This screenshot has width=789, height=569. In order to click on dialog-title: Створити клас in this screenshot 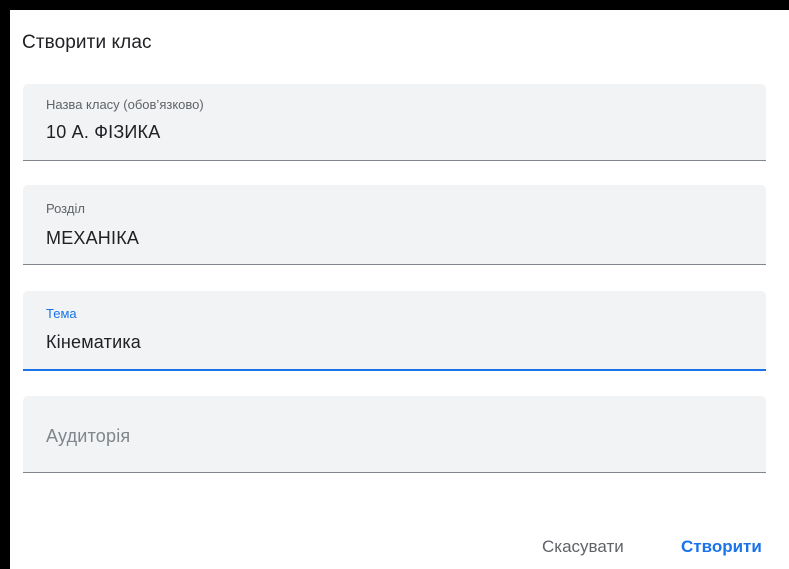, I will do `click(87, 42)`.